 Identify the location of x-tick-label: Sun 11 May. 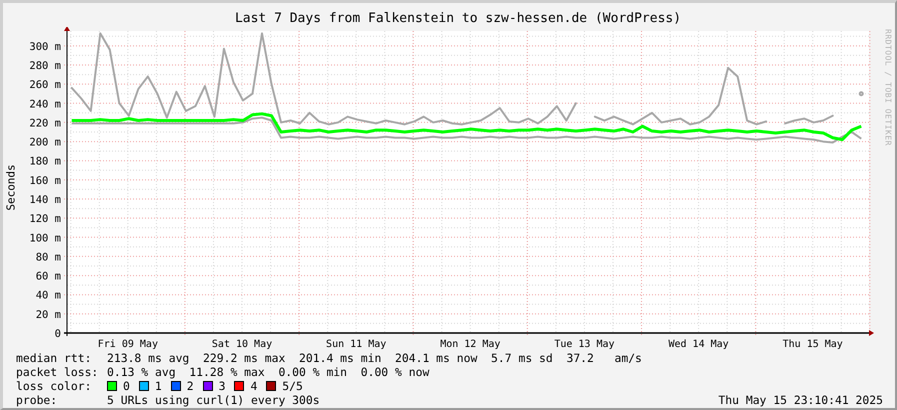
(356, 344).